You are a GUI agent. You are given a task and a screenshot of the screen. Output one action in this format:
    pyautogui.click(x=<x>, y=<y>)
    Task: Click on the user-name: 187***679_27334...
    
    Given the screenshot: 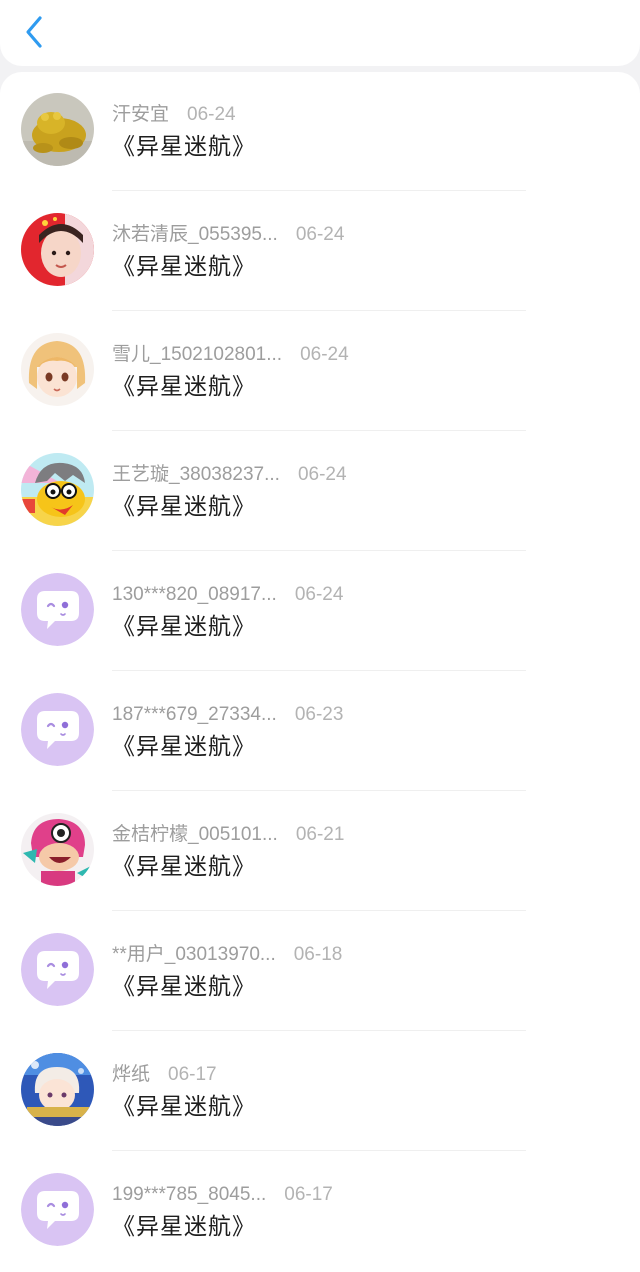 What is the action you would take?
    pyautogui.click(x=194, y=714)
    